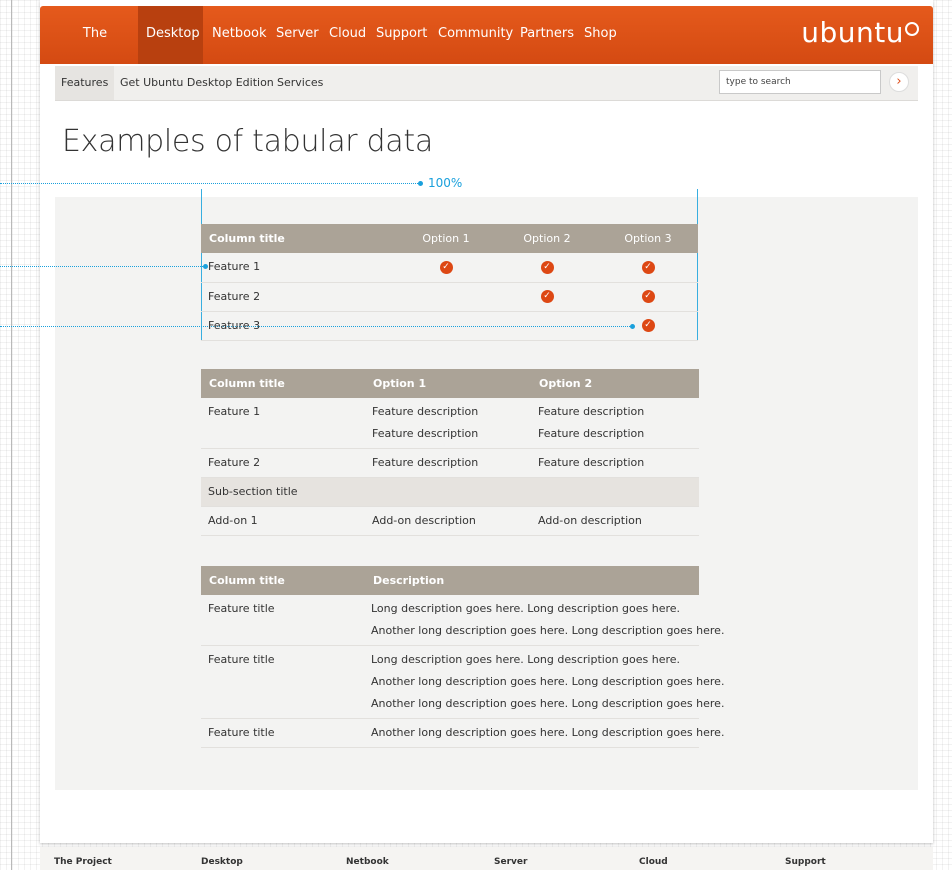 Image resolution: width=952 pixels, height=870 pixels. Describe the element at coordinates (294, 35) in the screenshot. I see `nav-item-server: Server` at that location.